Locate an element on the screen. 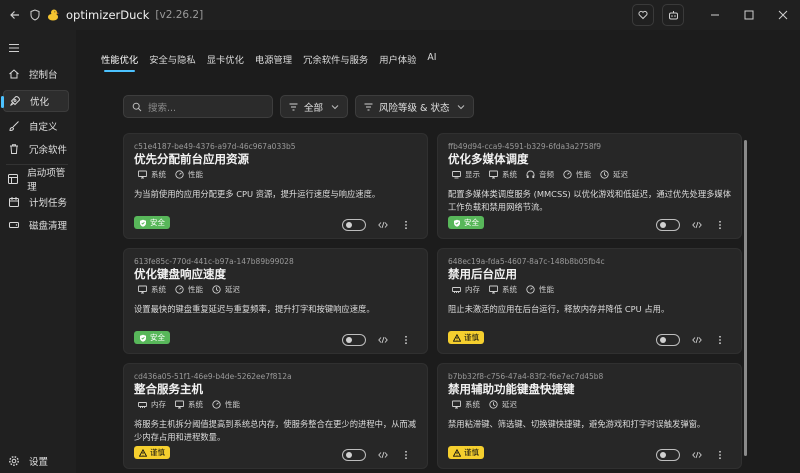  back-button is located at coordinates (15, 15).